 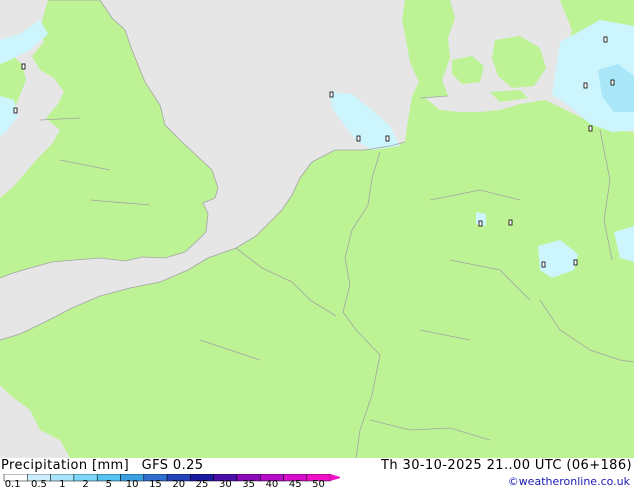 I want to click on scale-tick-label: 50, so click(x=318, y=484).